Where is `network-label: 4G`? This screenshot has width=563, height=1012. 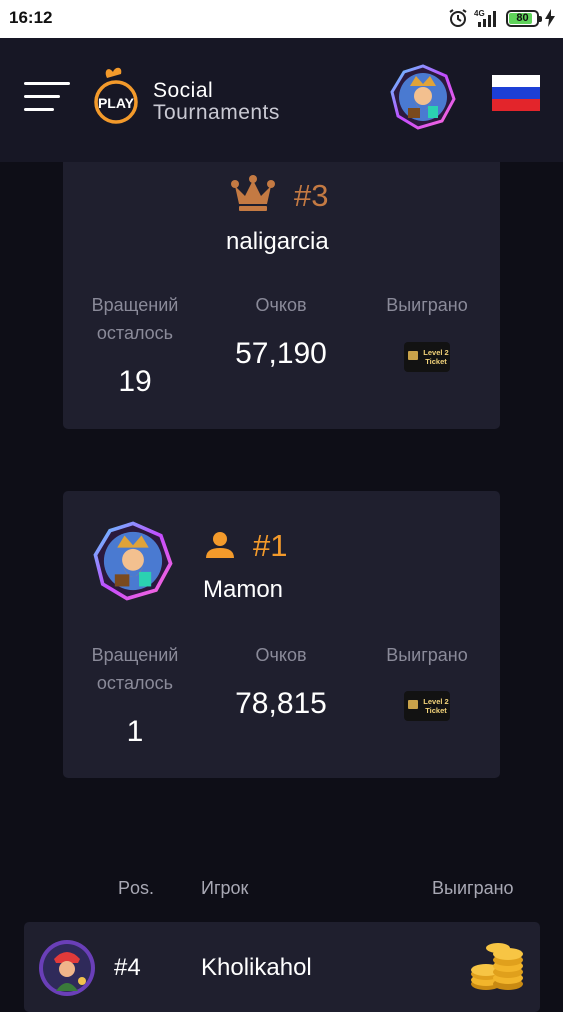 network-label: 4G is located at coordinates (479, 13).